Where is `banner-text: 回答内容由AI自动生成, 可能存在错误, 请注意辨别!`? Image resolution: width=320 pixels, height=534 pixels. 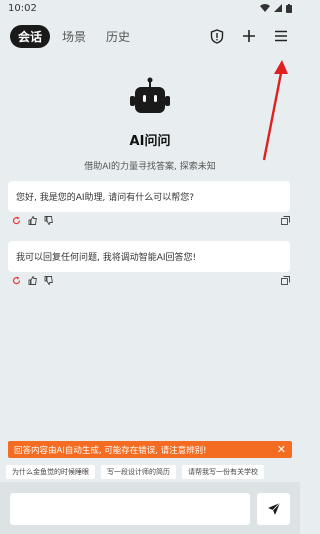
banner-text: 回答内容由AI自动生成, 可能存在错误, 请注意辨别! is located at coordinates (110, 450).